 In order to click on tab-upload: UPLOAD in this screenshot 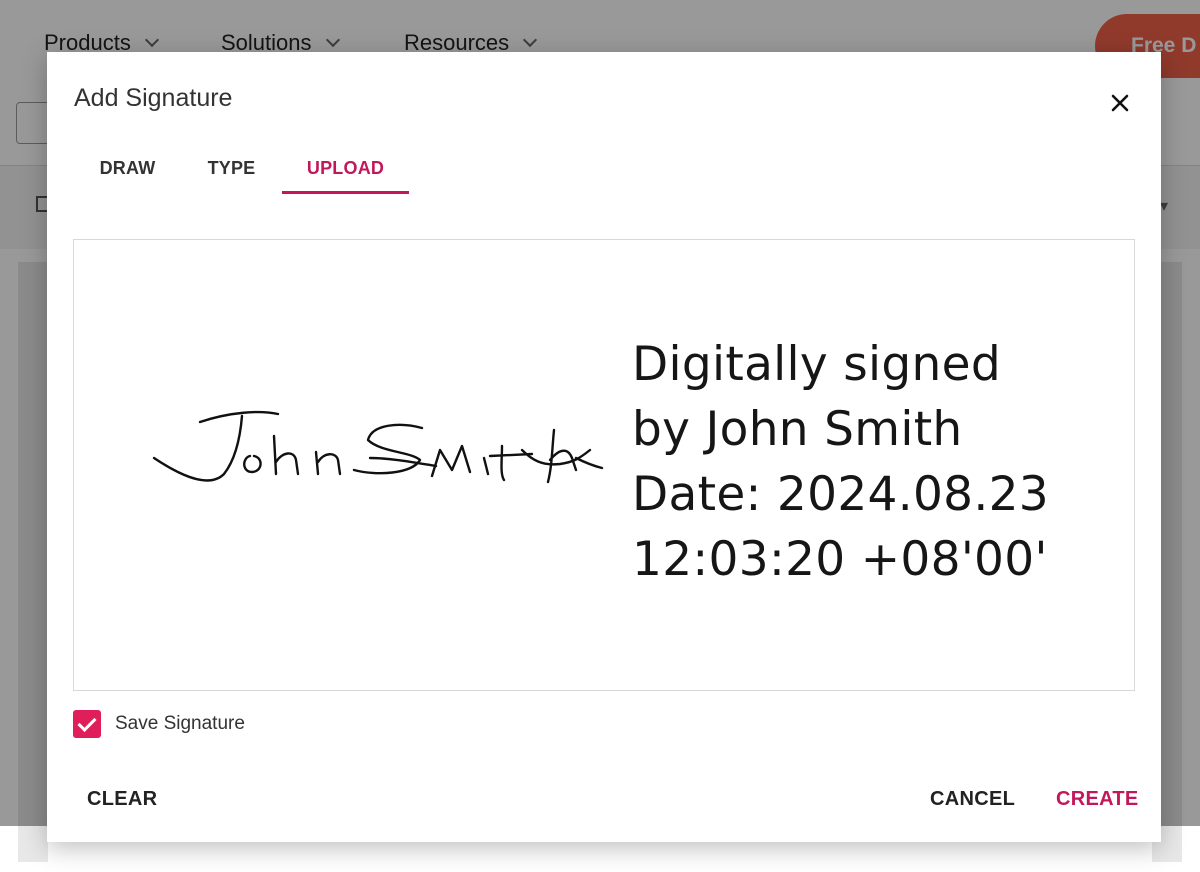, I will do `click(345, 169)`.